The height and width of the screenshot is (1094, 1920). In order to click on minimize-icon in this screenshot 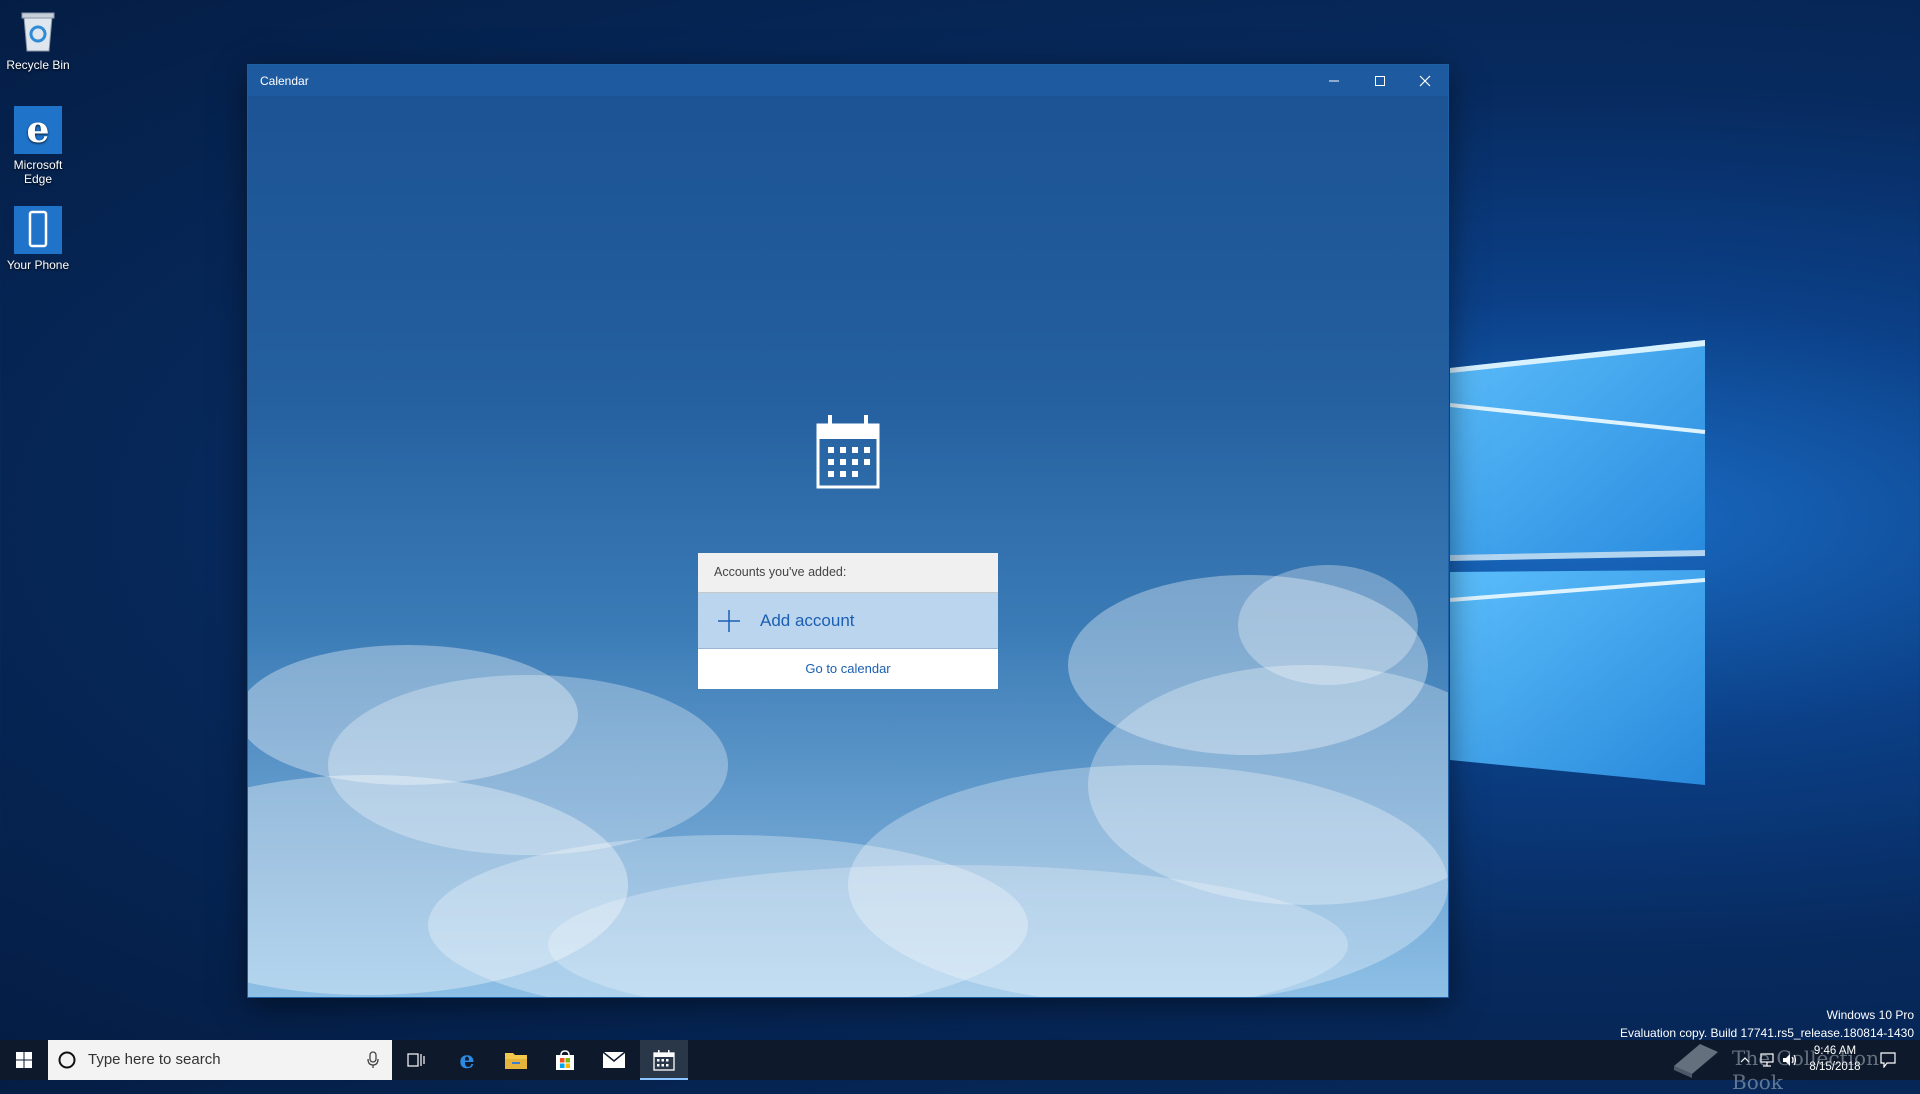, I will do `click(1334, 80)`.